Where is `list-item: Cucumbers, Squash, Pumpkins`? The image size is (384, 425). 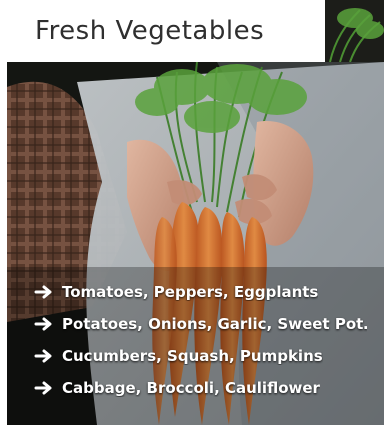 list-item: Cucumbers, Squash, Pumpkins is located at coordinates (204, 356).